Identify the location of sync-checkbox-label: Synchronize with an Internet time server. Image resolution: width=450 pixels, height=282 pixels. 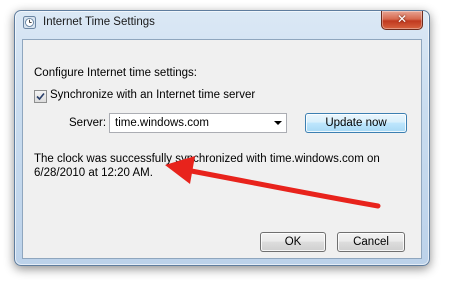
(152, 95).